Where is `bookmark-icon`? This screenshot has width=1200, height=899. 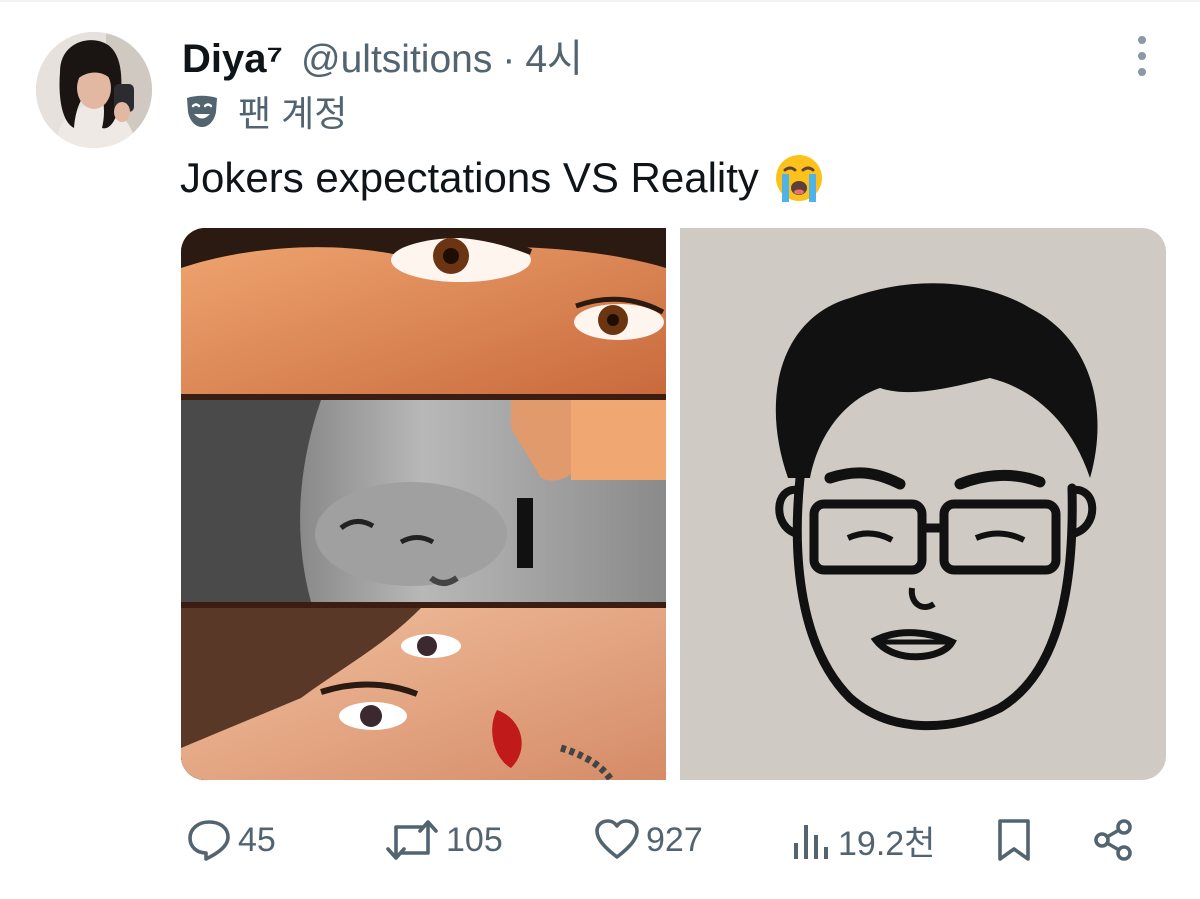 bookmark-icon is located at coordinates (1014, 840).